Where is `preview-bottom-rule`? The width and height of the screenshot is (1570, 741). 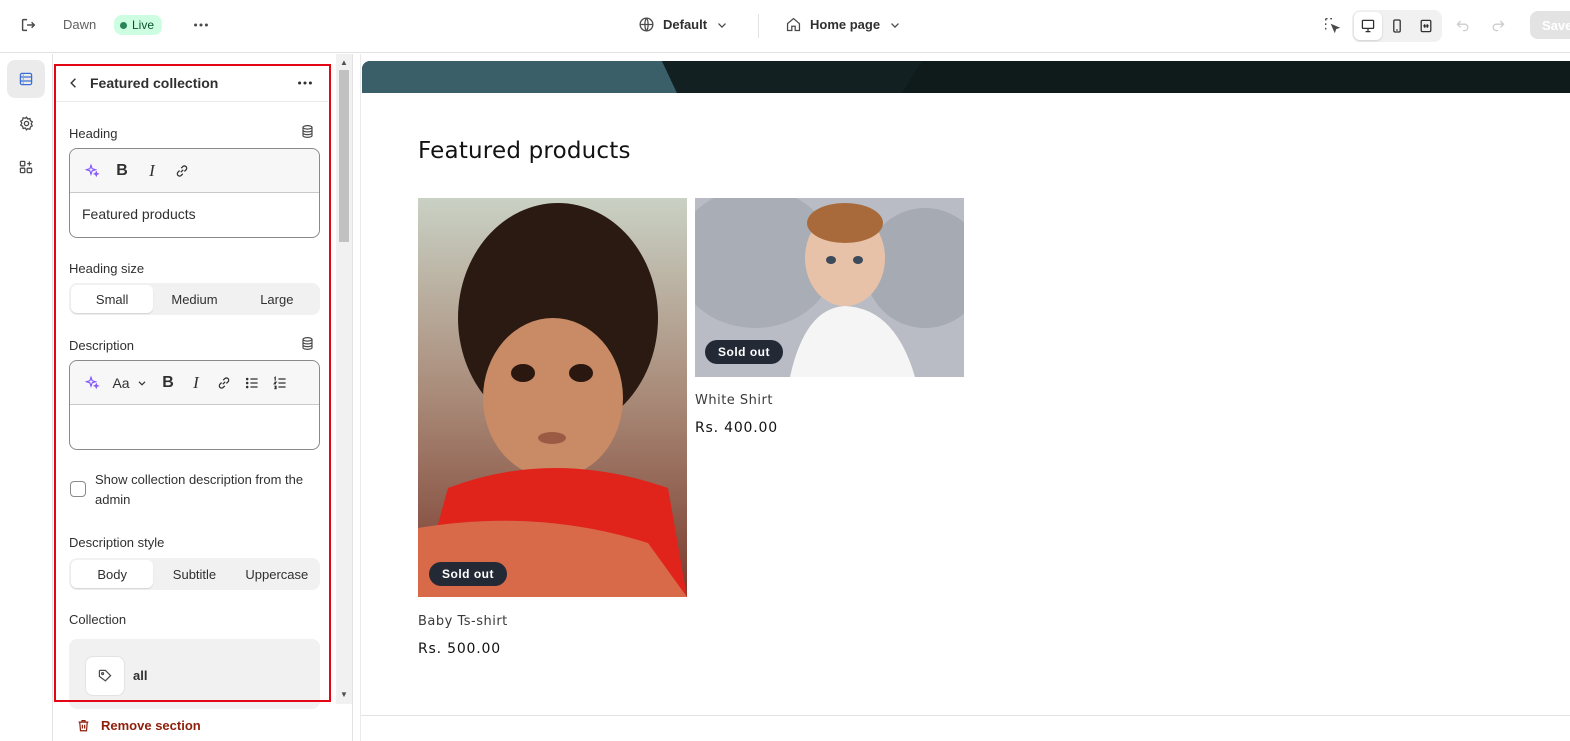
preview-bottom-rule is located at coordinates (965, 715).